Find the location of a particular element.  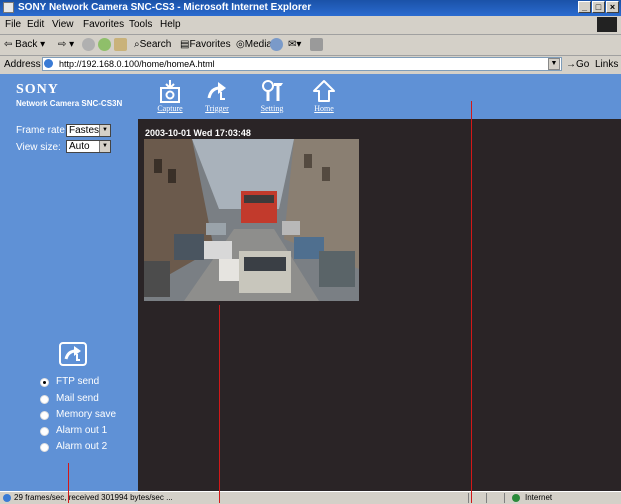

camera-model: Network Camera SNC-CS3N is located at coordinates (69, 103).